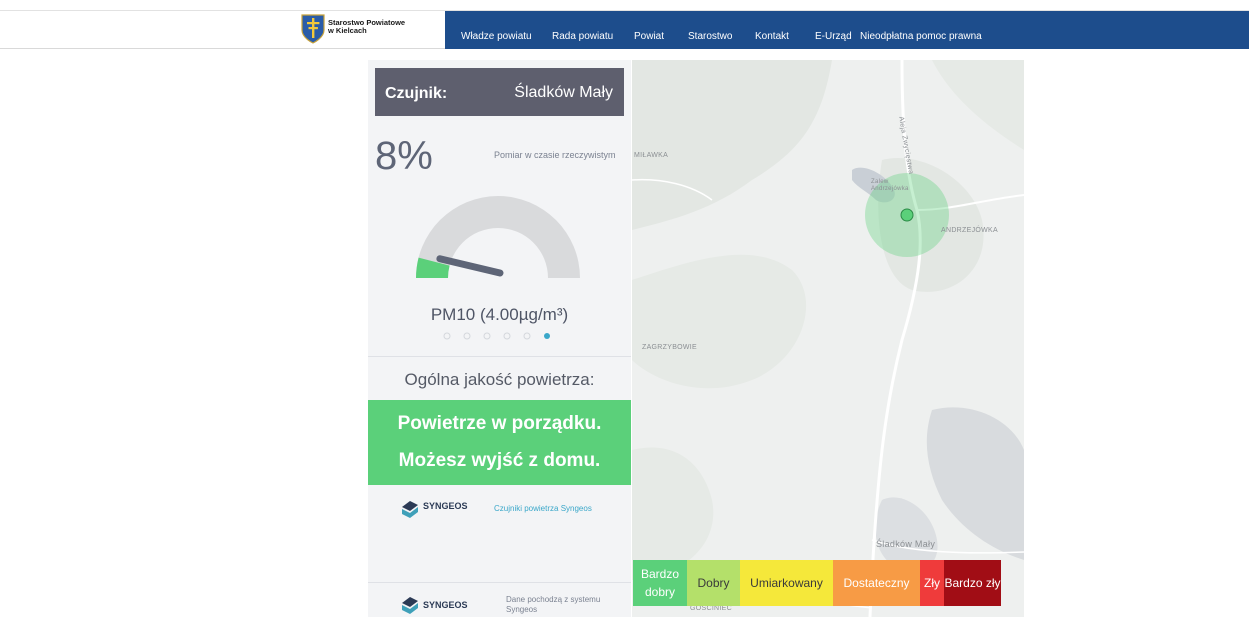 Image resolution: width=1249 pixels, height=617 pixels. What do you see at coordinates (582, 36) in the screenshot?
I see `nav-rada-powiatu: Rada powiatu` at bounding box center [582, 36].